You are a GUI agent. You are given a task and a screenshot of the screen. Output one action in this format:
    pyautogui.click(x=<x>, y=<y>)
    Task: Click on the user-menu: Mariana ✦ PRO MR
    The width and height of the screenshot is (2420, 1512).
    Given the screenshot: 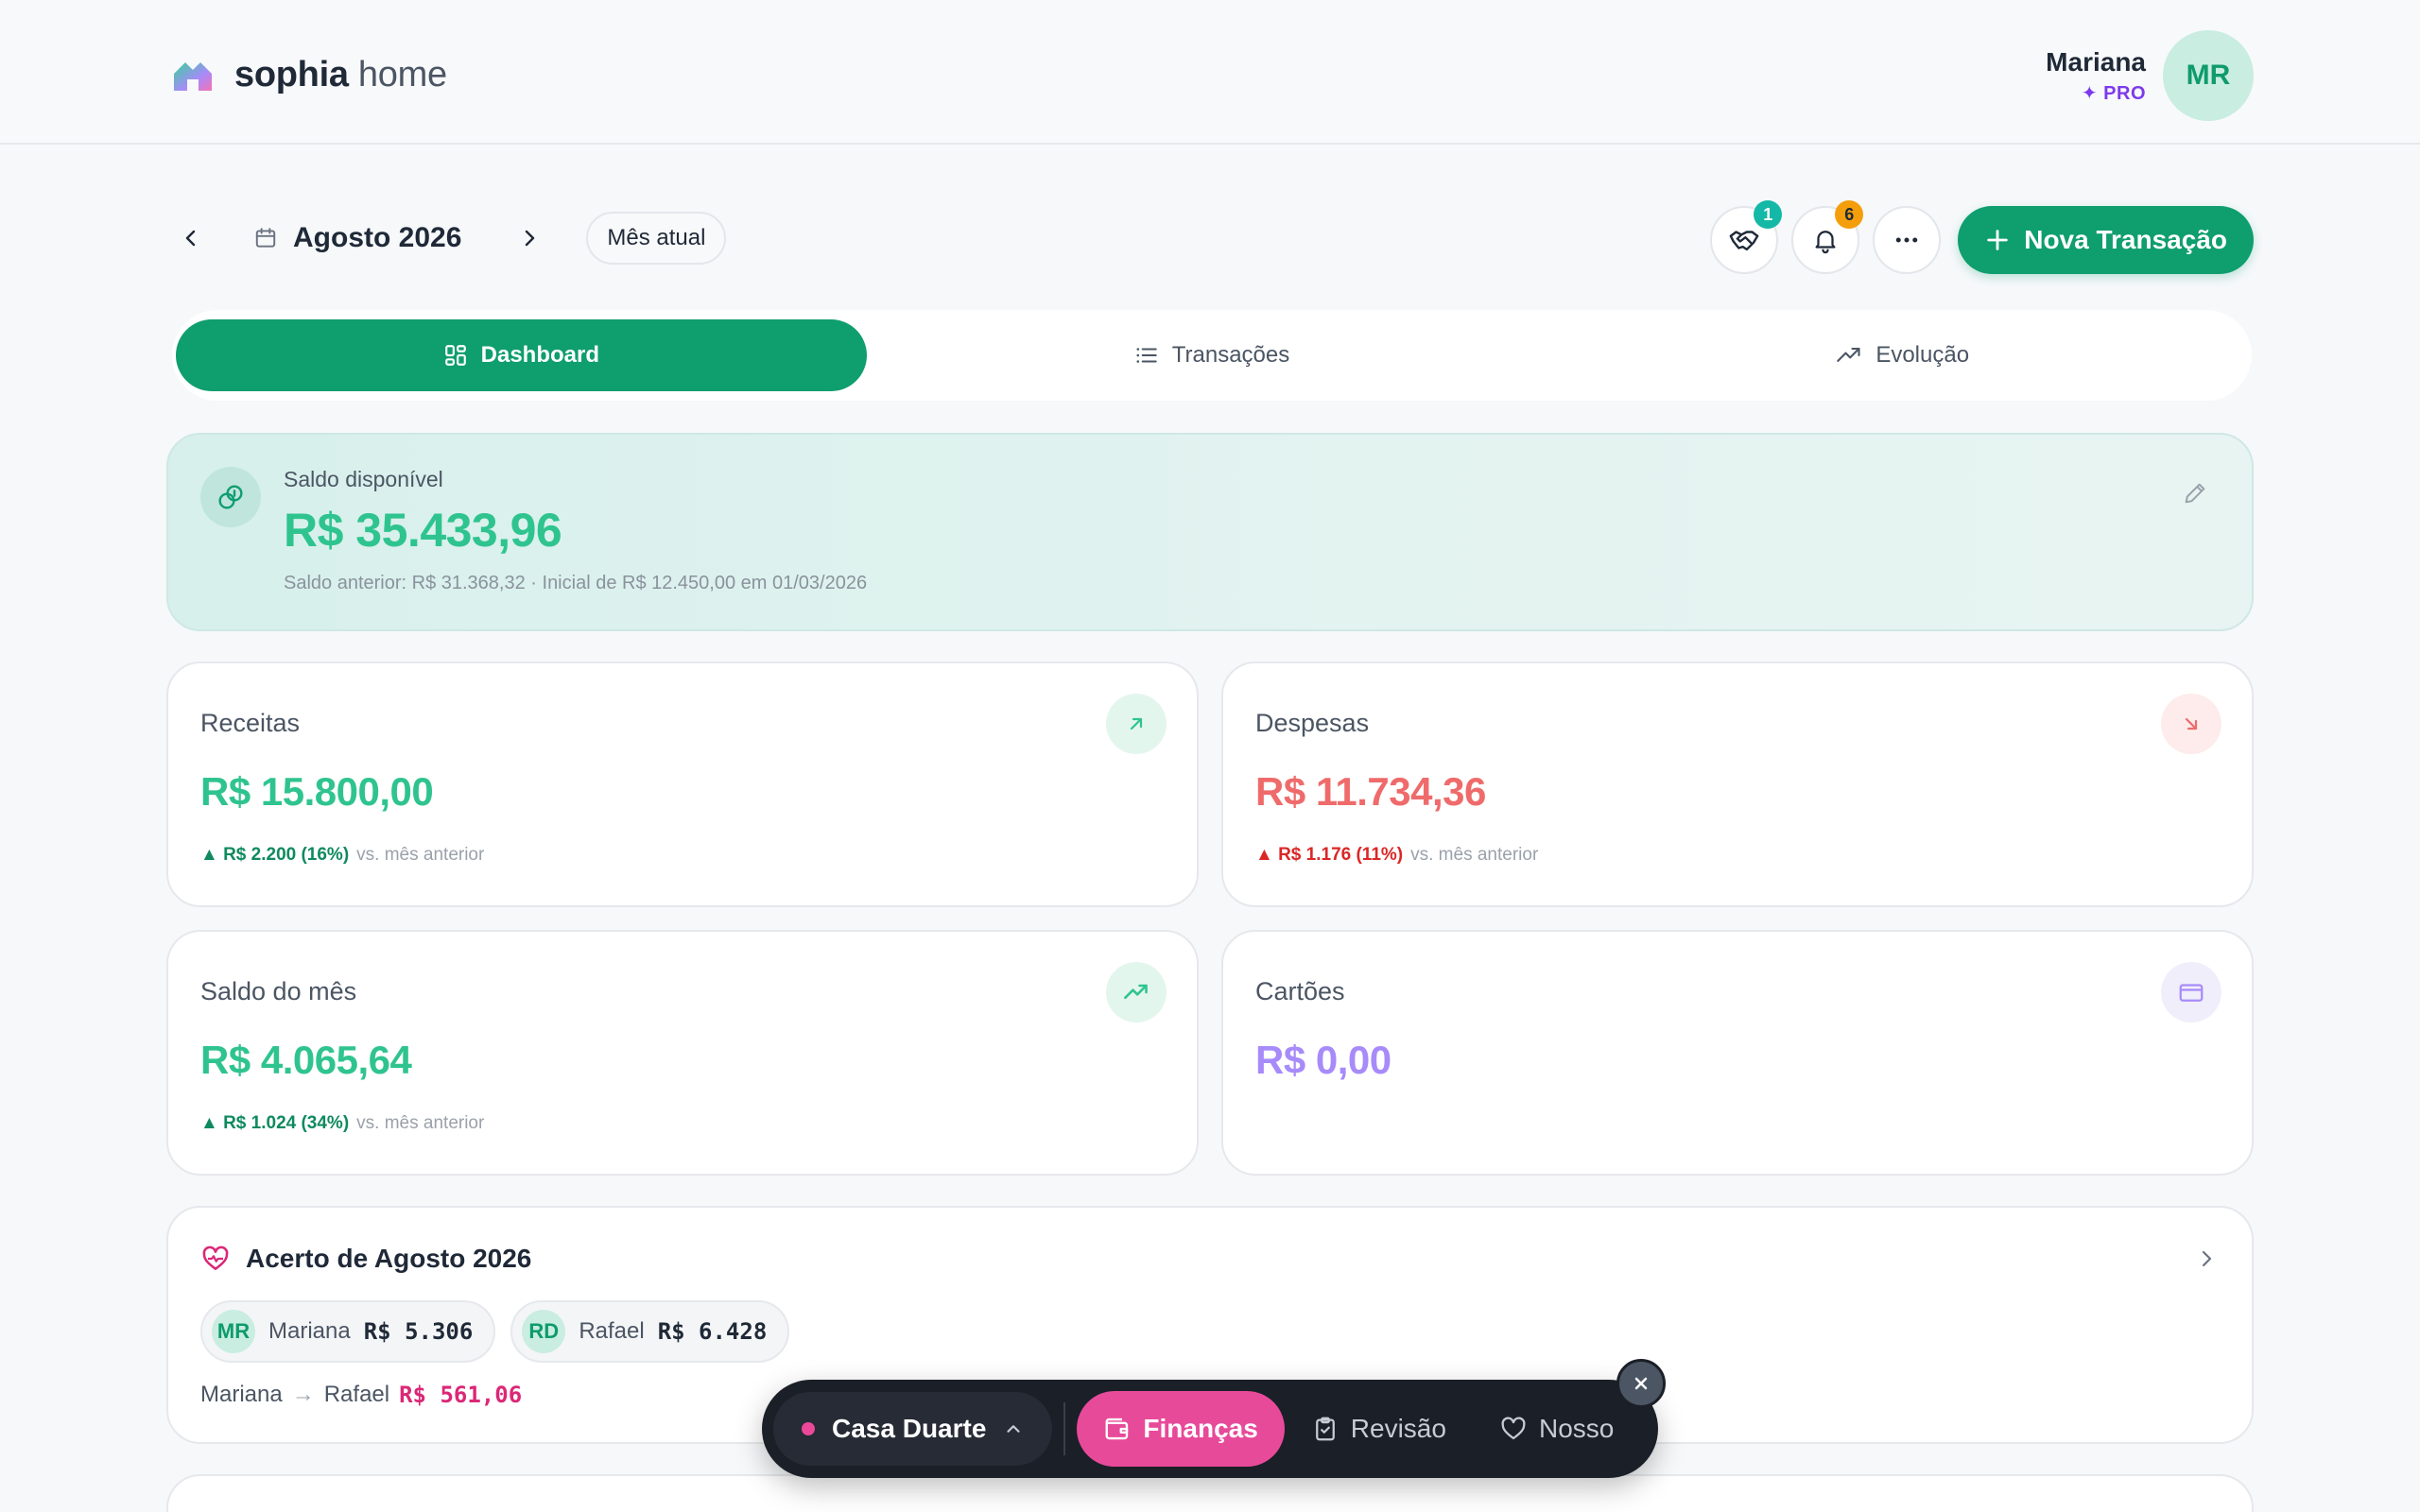 What is the action you would take?
    pyautogui.click(x=2150, y=75)
    